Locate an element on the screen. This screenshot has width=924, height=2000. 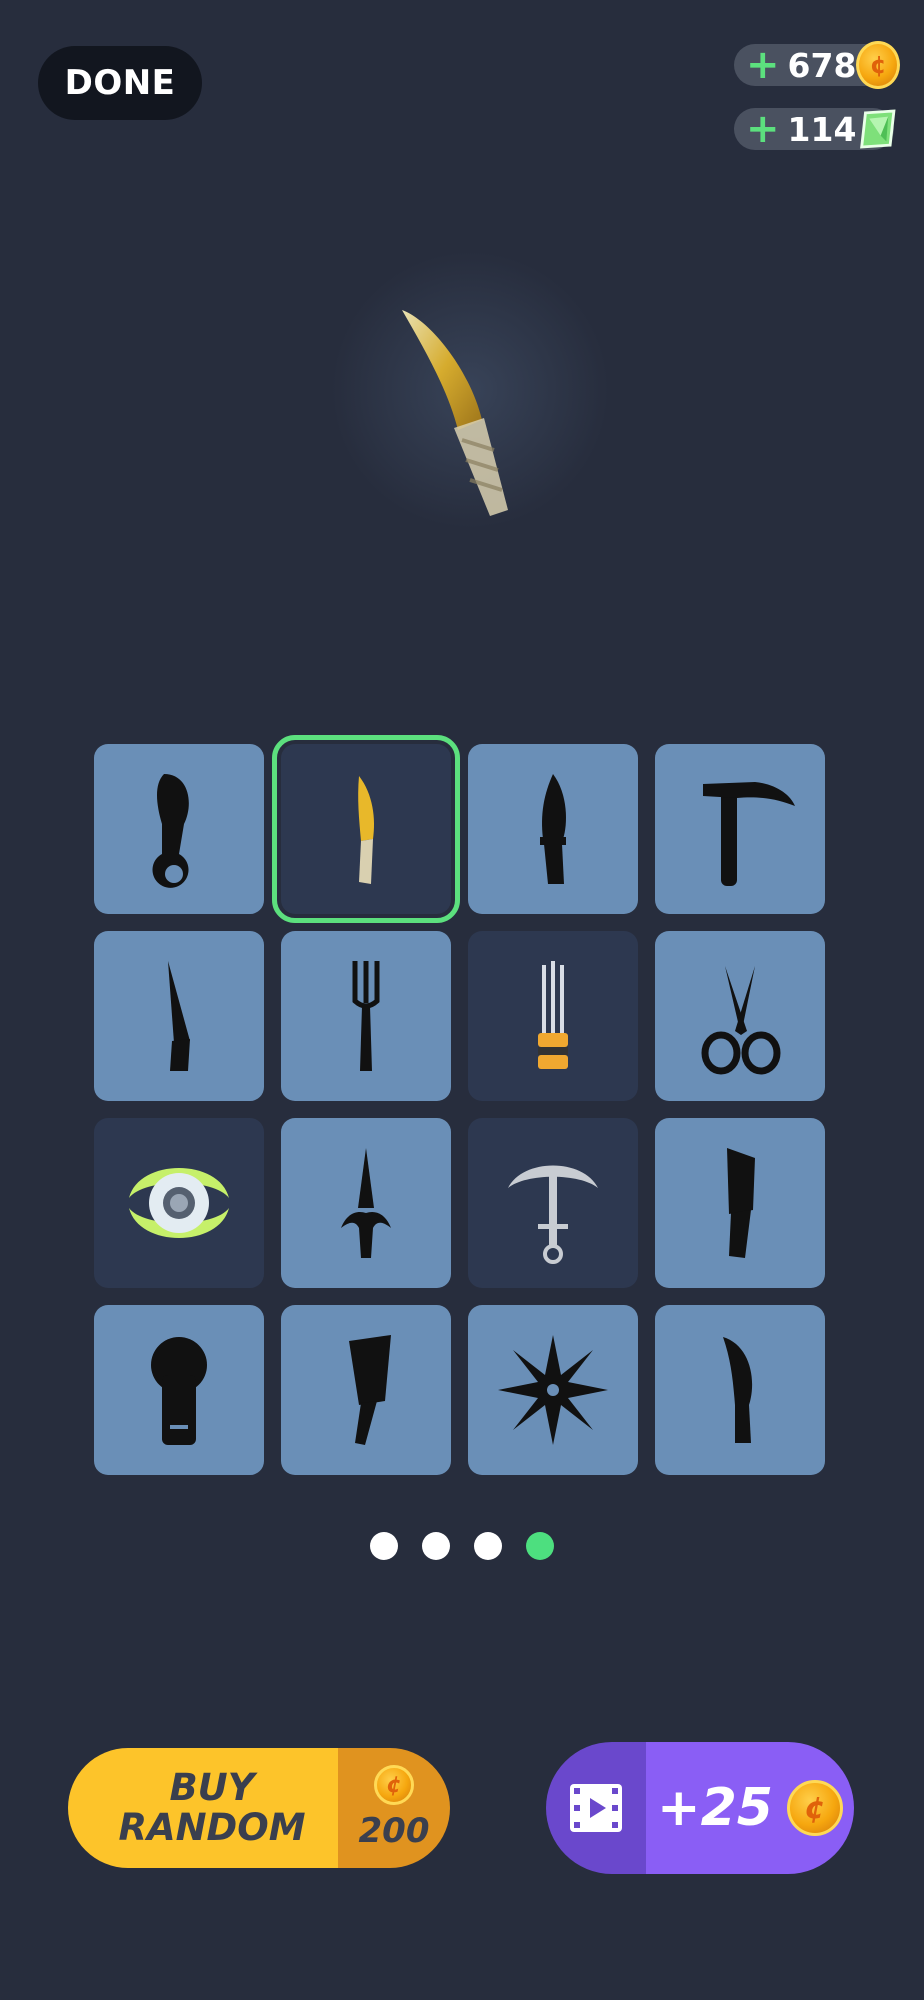
tile-golden-knife is located at coordinates (366, 829).